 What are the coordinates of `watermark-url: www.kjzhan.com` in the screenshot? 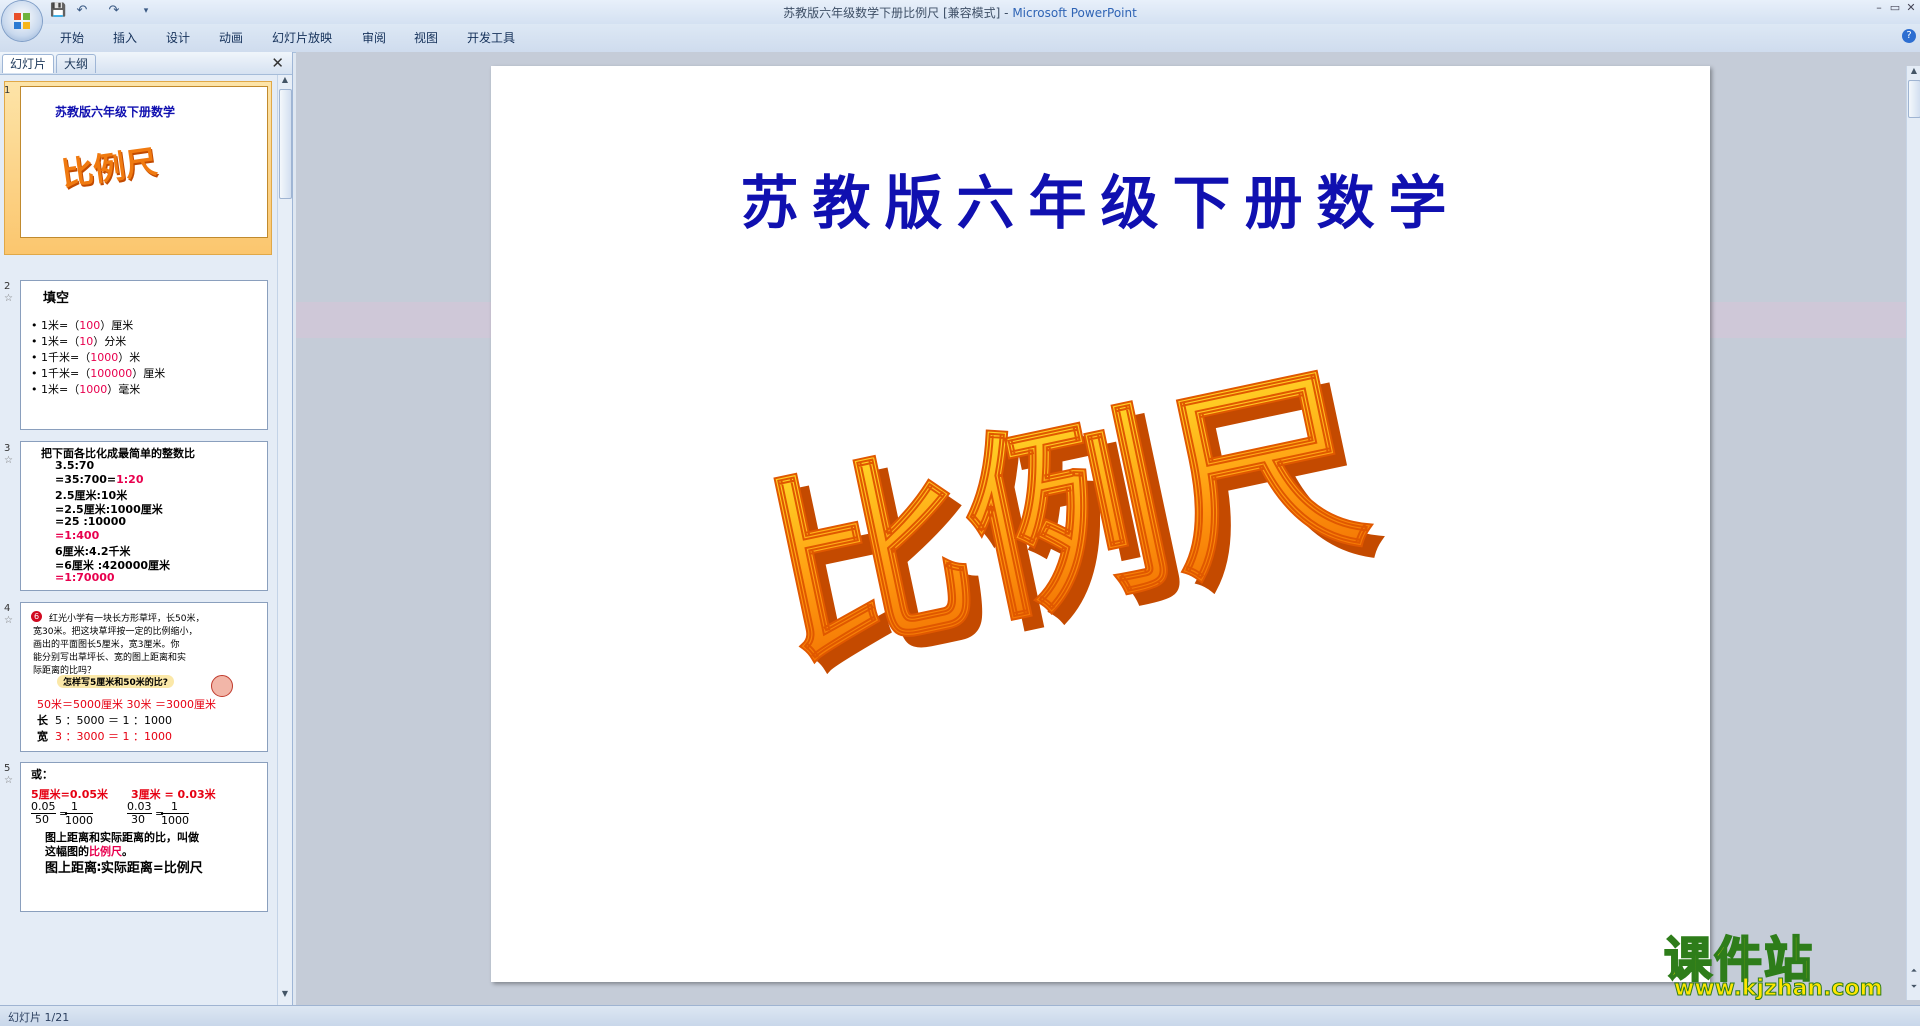 It's located at (1779, 989).